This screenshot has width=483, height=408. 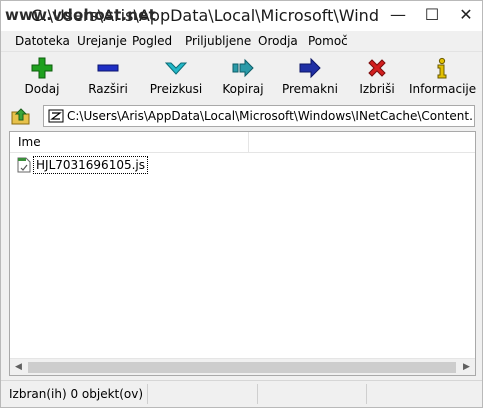 What do you see at coordinates (108, 79) in the screenshot?
I see `extract-button: Razširi` at bounding box center [108, 79].